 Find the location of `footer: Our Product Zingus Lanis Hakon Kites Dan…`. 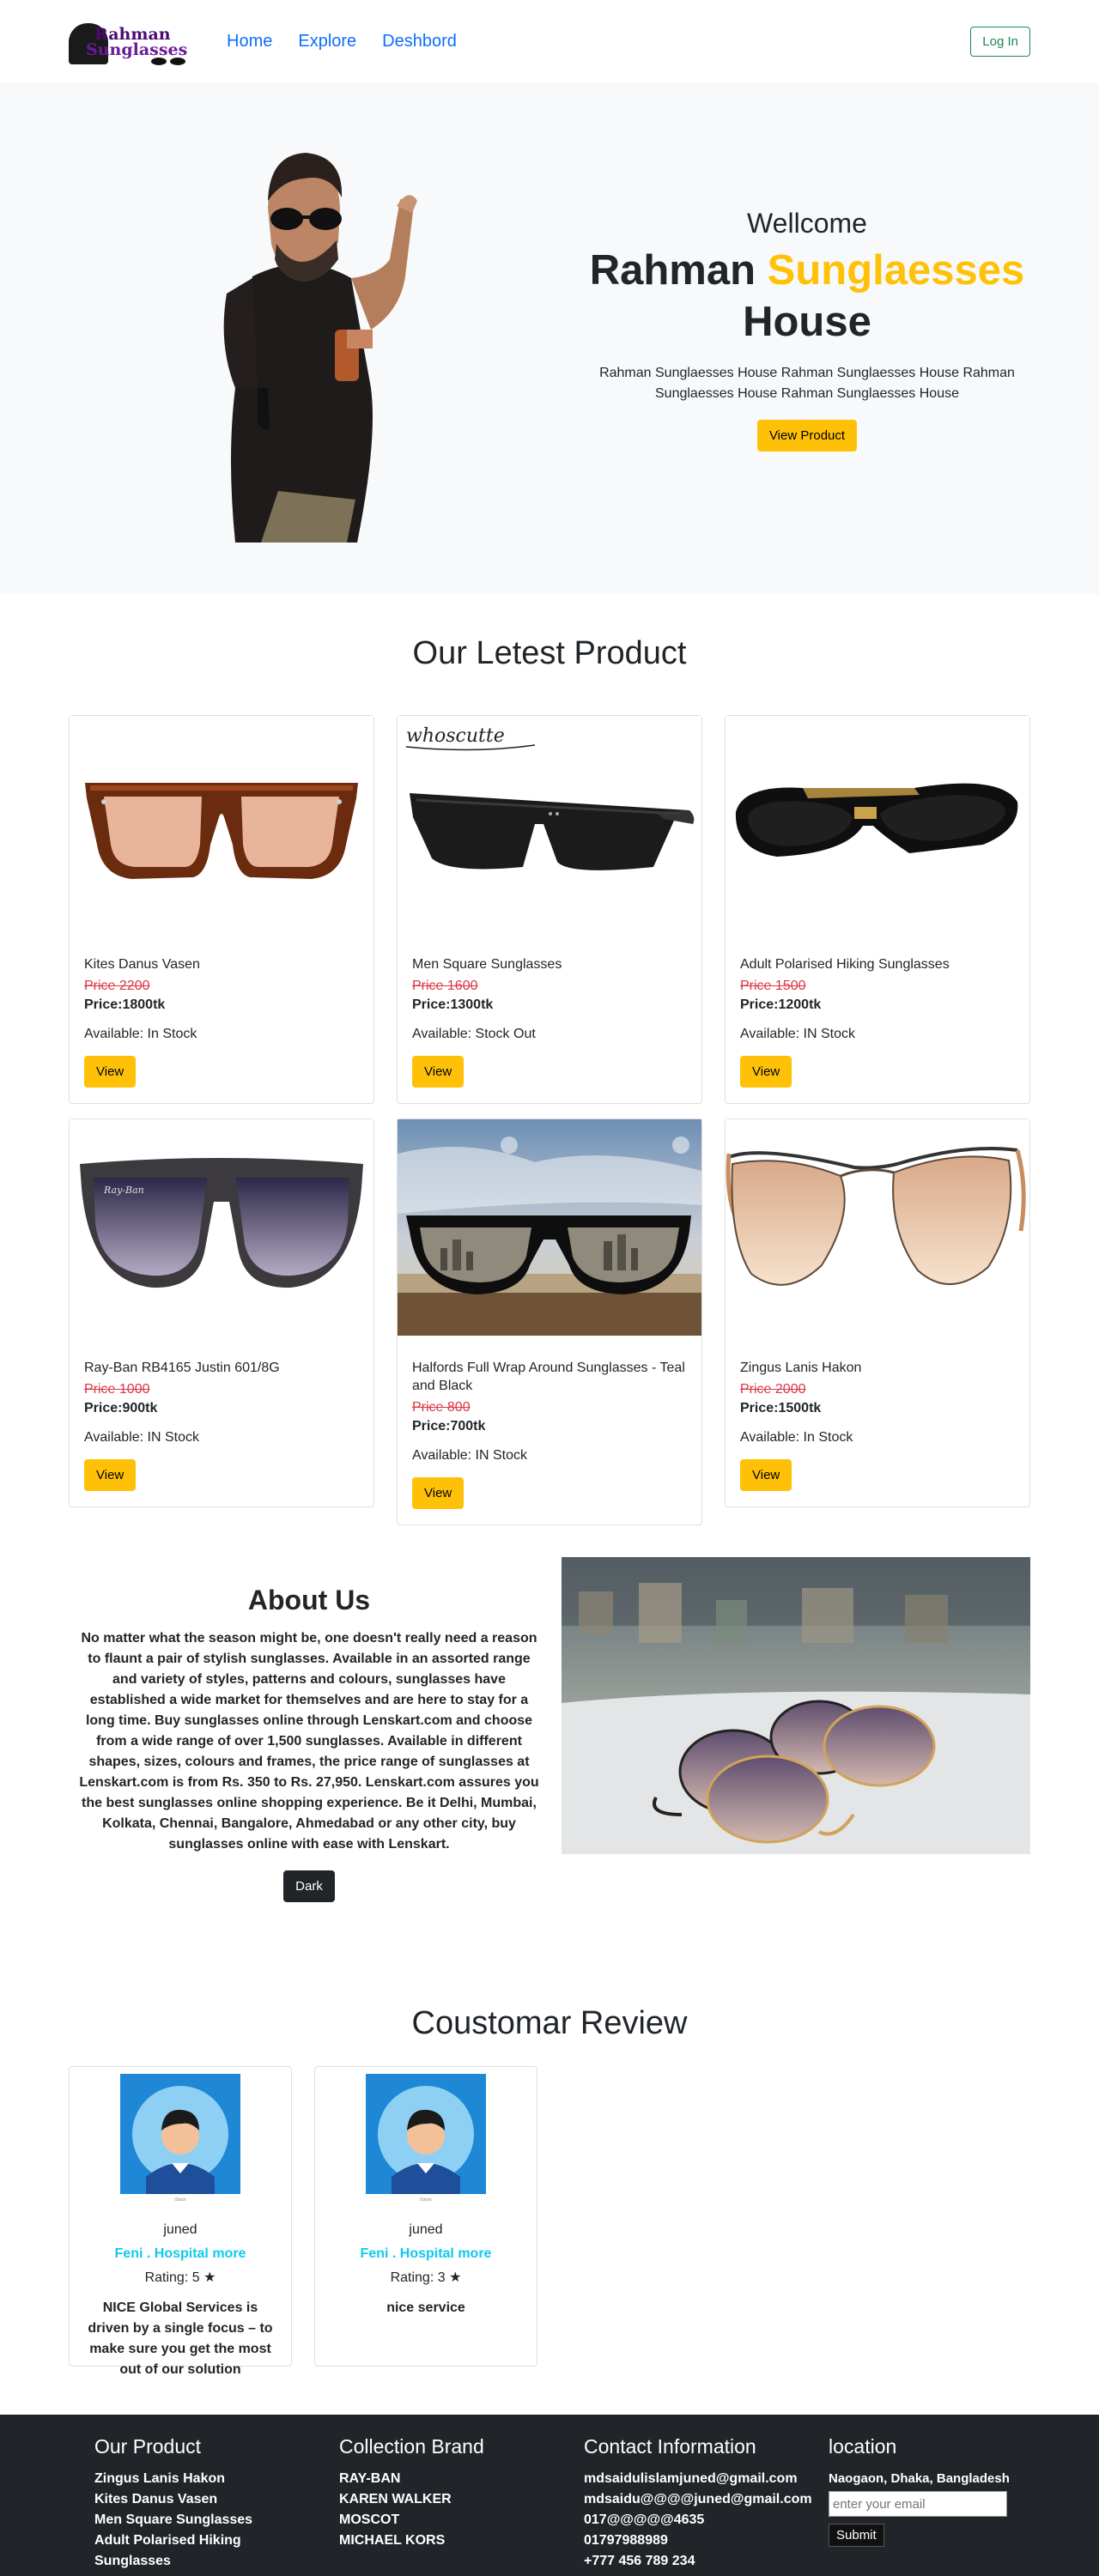

footer: Our Product Zingus Lanis Hakon Kites Dan… is located at coordinates (549, 2495).